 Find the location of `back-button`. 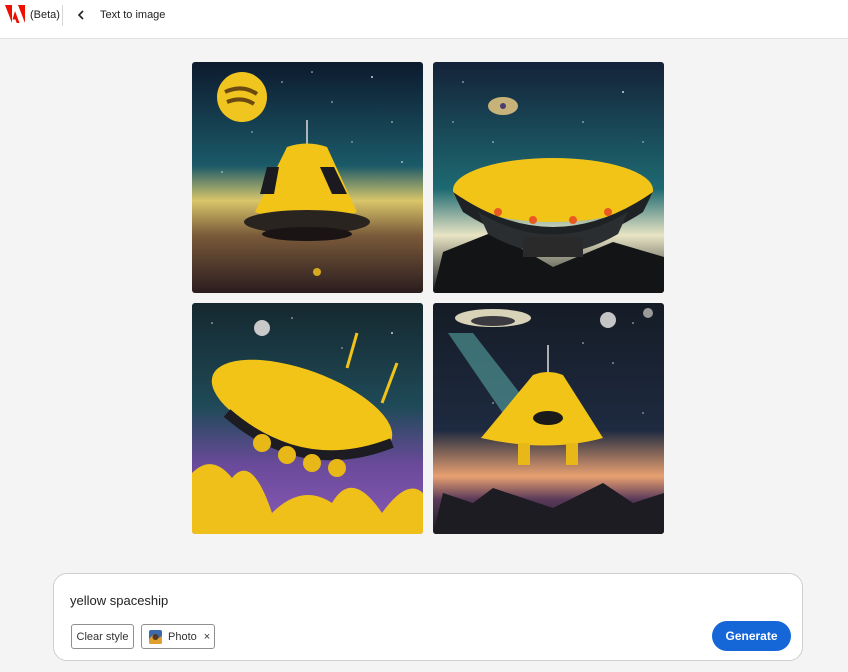

back-button is located at coordinates (81, 15).